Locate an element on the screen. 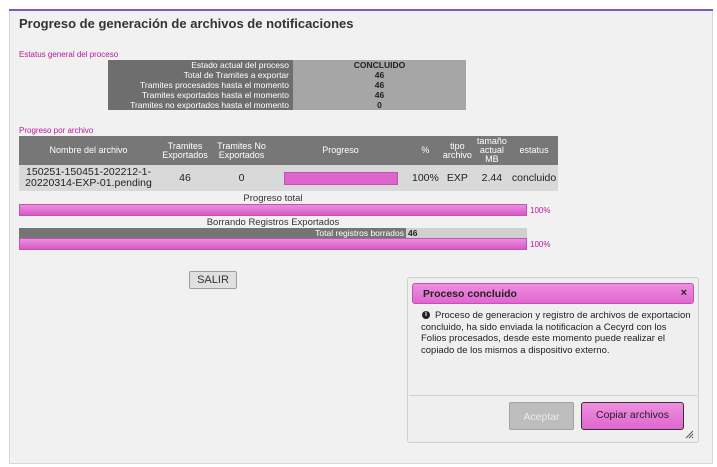  file-progress-bar is located at coordinates (340, 178).